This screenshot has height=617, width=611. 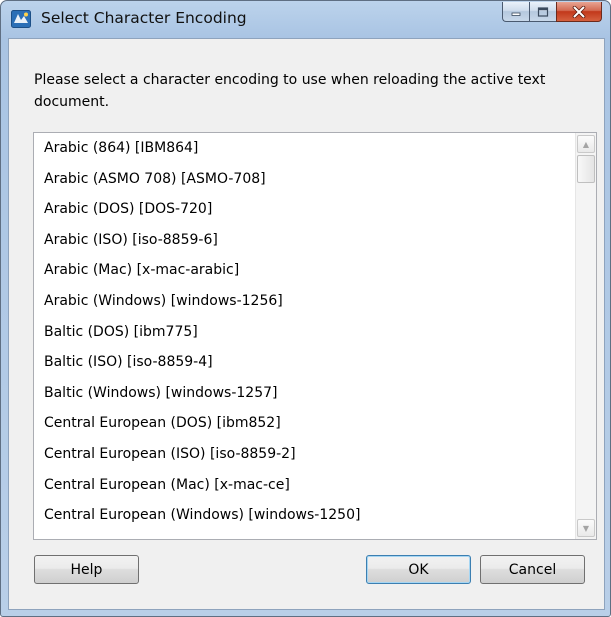 I want to click on minimize-icon, so click(x=516, y=14).